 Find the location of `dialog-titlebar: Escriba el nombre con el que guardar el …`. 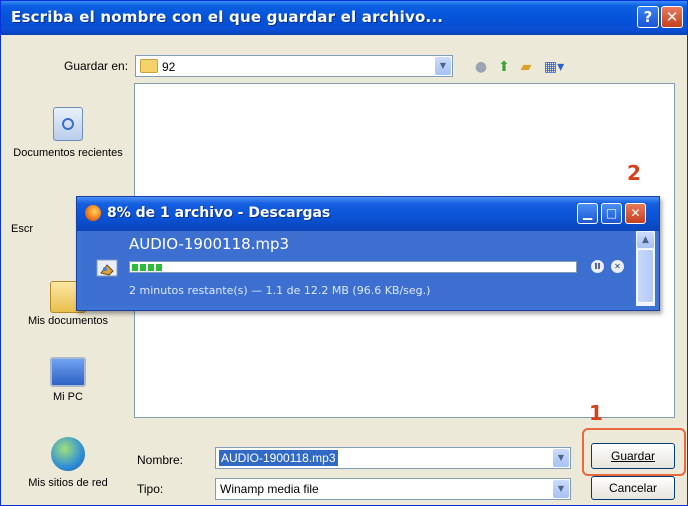

dialog-titlebar: Escriba el nombre con el que guardar el … is located at coordinates (344, 18).